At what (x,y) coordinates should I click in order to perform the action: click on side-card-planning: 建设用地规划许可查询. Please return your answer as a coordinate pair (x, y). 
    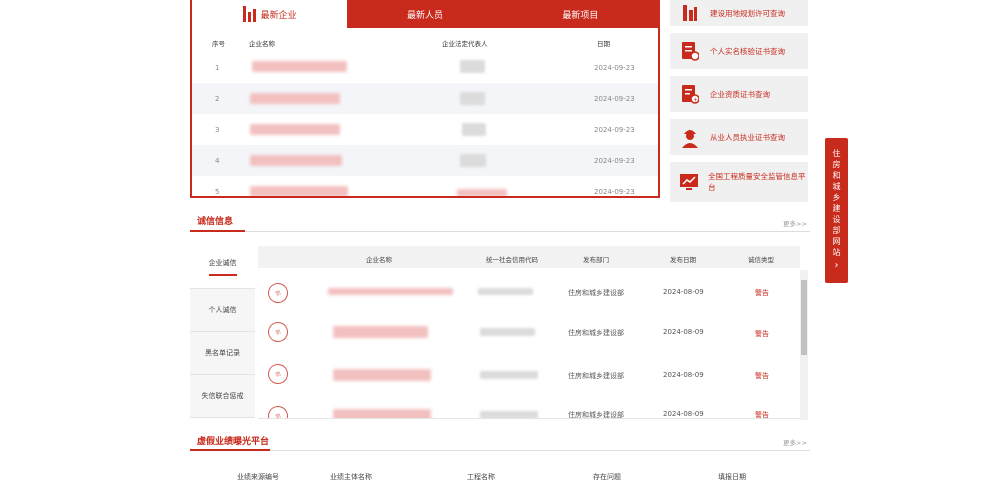
    Looking at the image, I should click on (739, 13).